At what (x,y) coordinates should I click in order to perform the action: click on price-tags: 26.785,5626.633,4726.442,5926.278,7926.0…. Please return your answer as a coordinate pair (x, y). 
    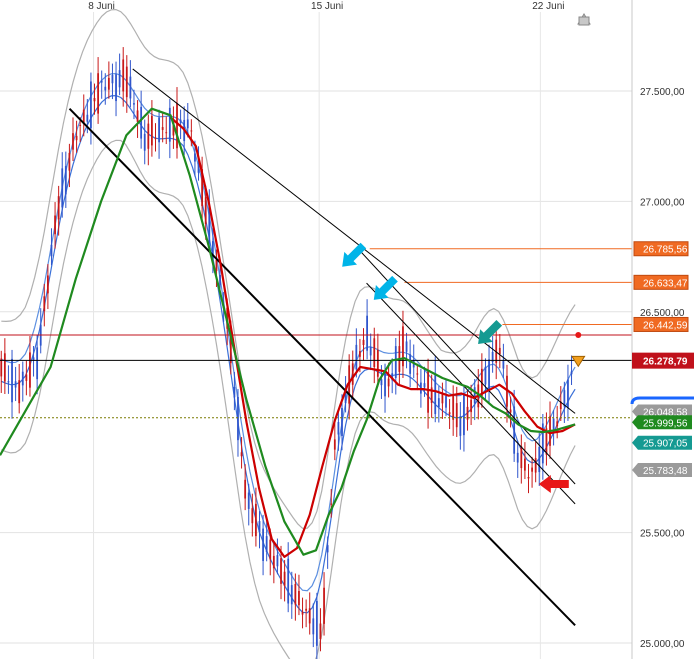
    Looking at the image, I should click on (662, 359).